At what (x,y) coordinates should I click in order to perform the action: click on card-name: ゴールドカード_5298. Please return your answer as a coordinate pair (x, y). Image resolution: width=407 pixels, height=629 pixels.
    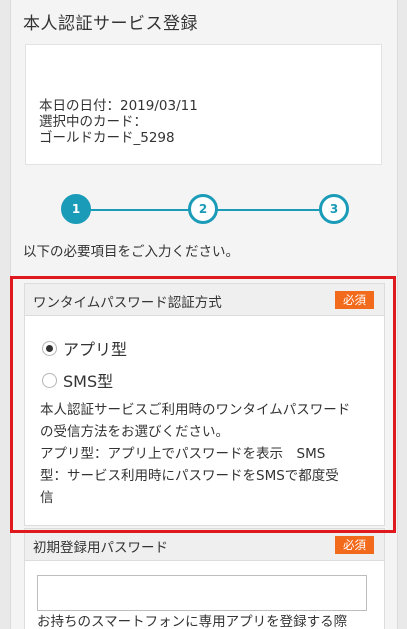
    Looking at the image, I should click on (107, 138).